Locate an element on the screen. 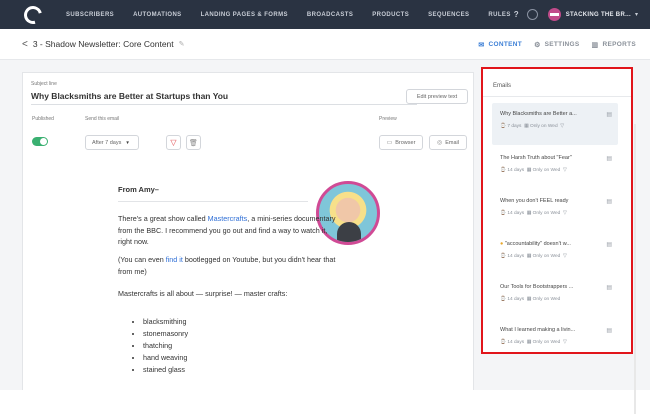 This screenshot has width=650, height=414. nav-subscribers: SUBSCRIBERS is located at coordinates (90, 15).